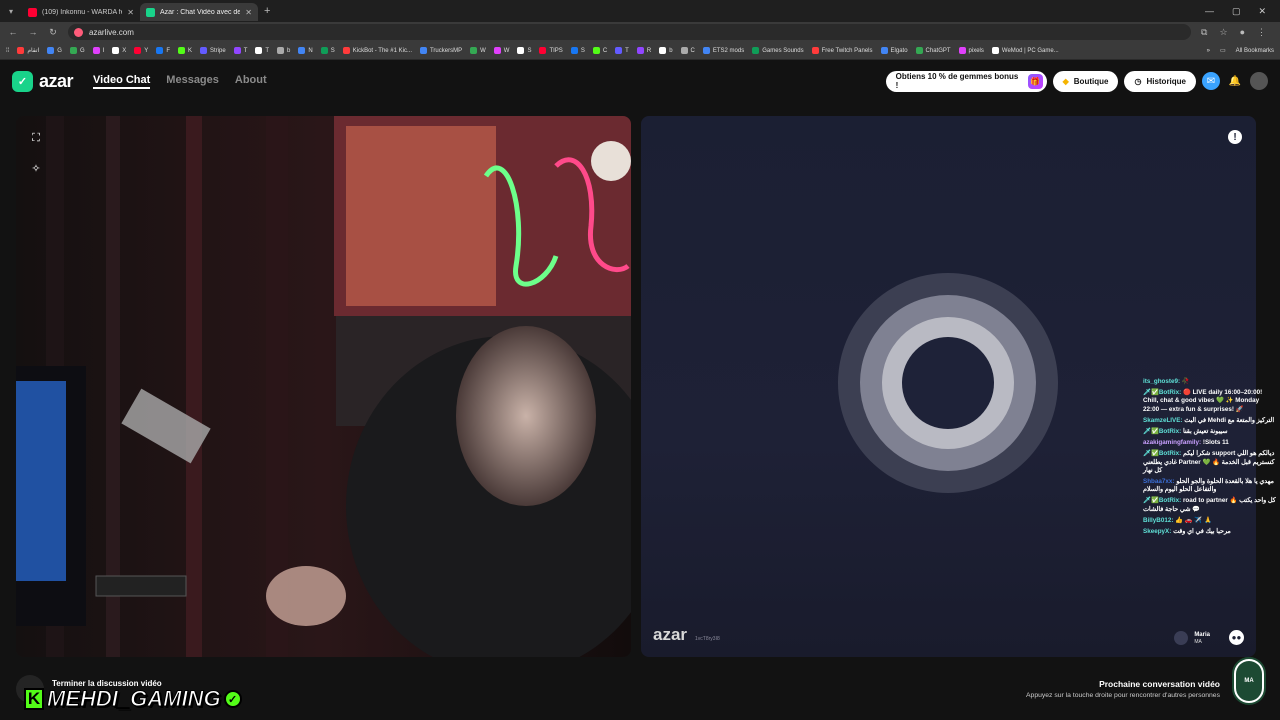  What do you see at coordinates (218, 50) in the screenshot?
I see `bookmark-label: Stripe` at bounding box center [218, 50].